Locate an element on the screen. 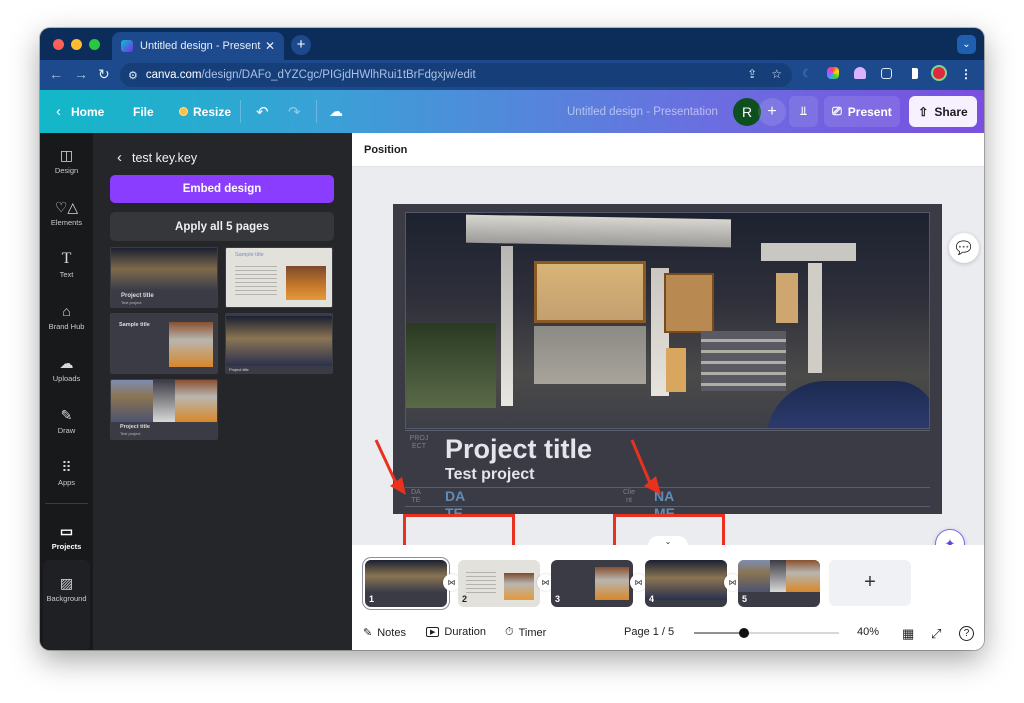 The height and width of the screenshot is (703, 1024). upload-share-icon: ⇧ is located at coordinates (923, 111).